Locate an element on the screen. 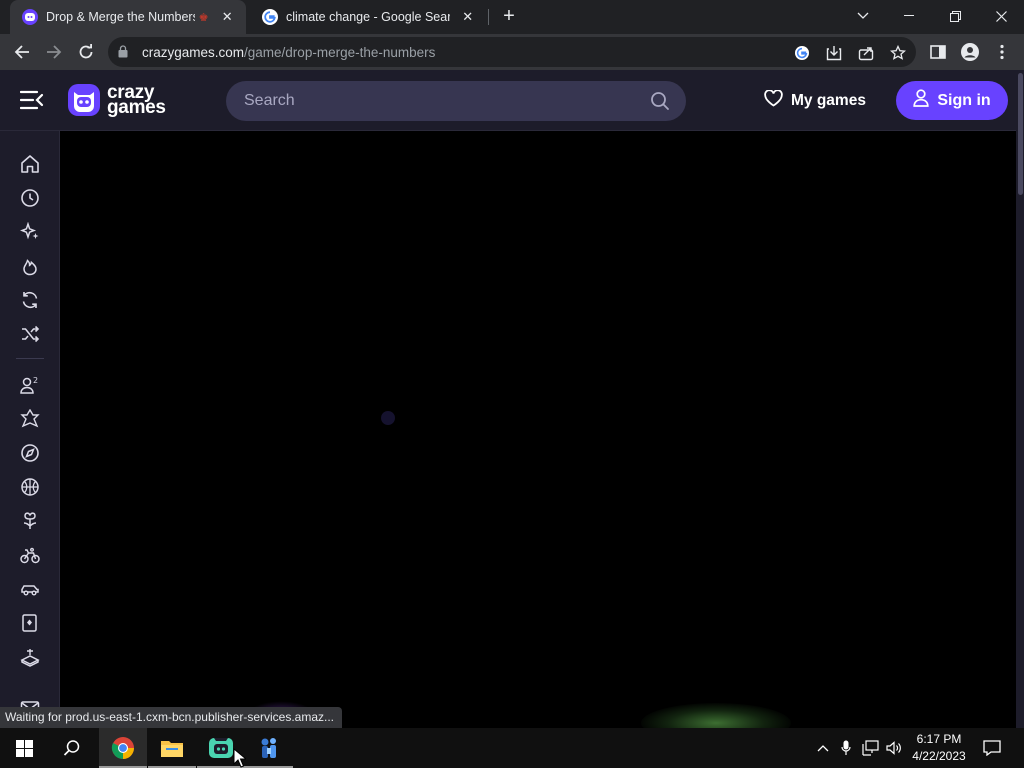 The height and width of the screenshot is (768, 1024). windows-start-icon is located at coordinates (24, 748).